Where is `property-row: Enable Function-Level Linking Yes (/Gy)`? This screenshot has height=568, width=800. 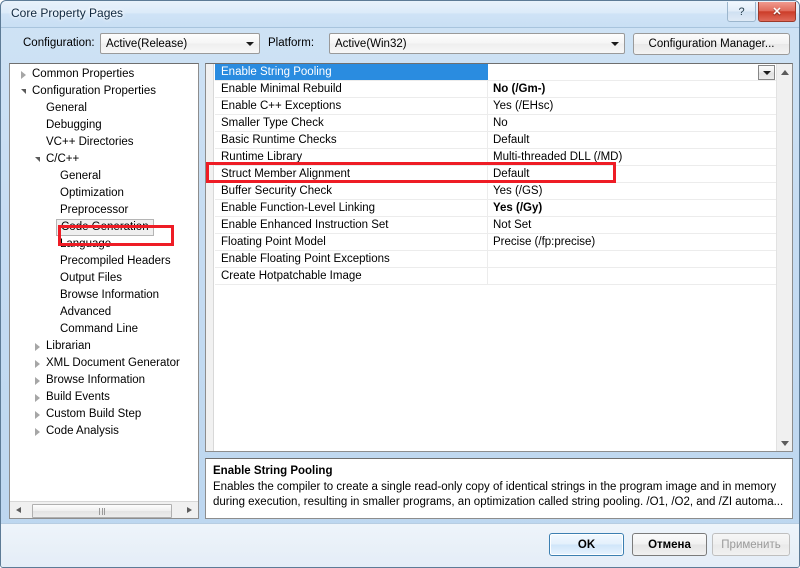 property-row: Enable Function-Level Linking Yes (/Gy) is located at coordinates (495, 208).